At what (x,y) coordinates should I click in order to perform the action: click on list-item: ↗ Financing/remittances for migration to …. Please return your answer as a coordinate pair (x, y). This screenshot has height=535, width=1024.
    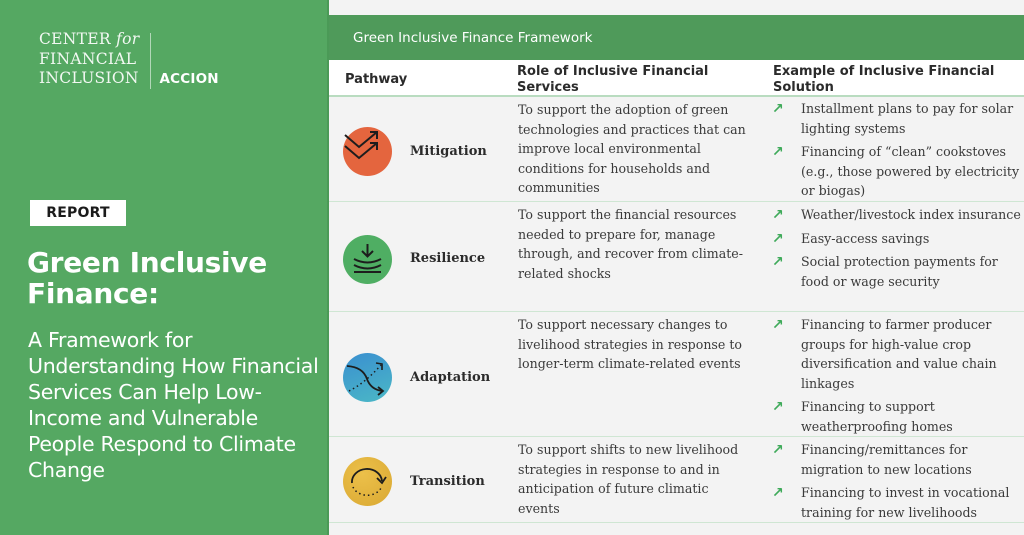
    Looking at the image, I should click on (897, 459).